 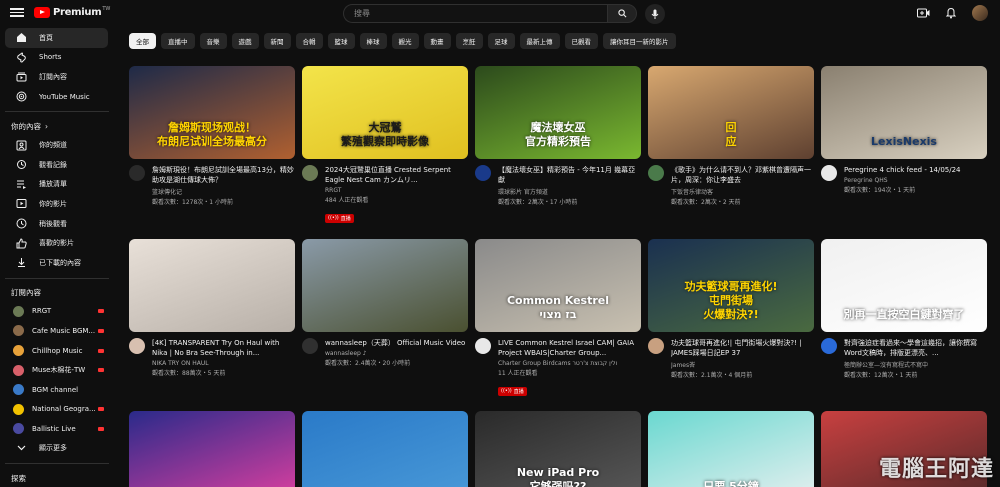 I want to click on filter-chip: 新聞, so click(x=277, y=41).